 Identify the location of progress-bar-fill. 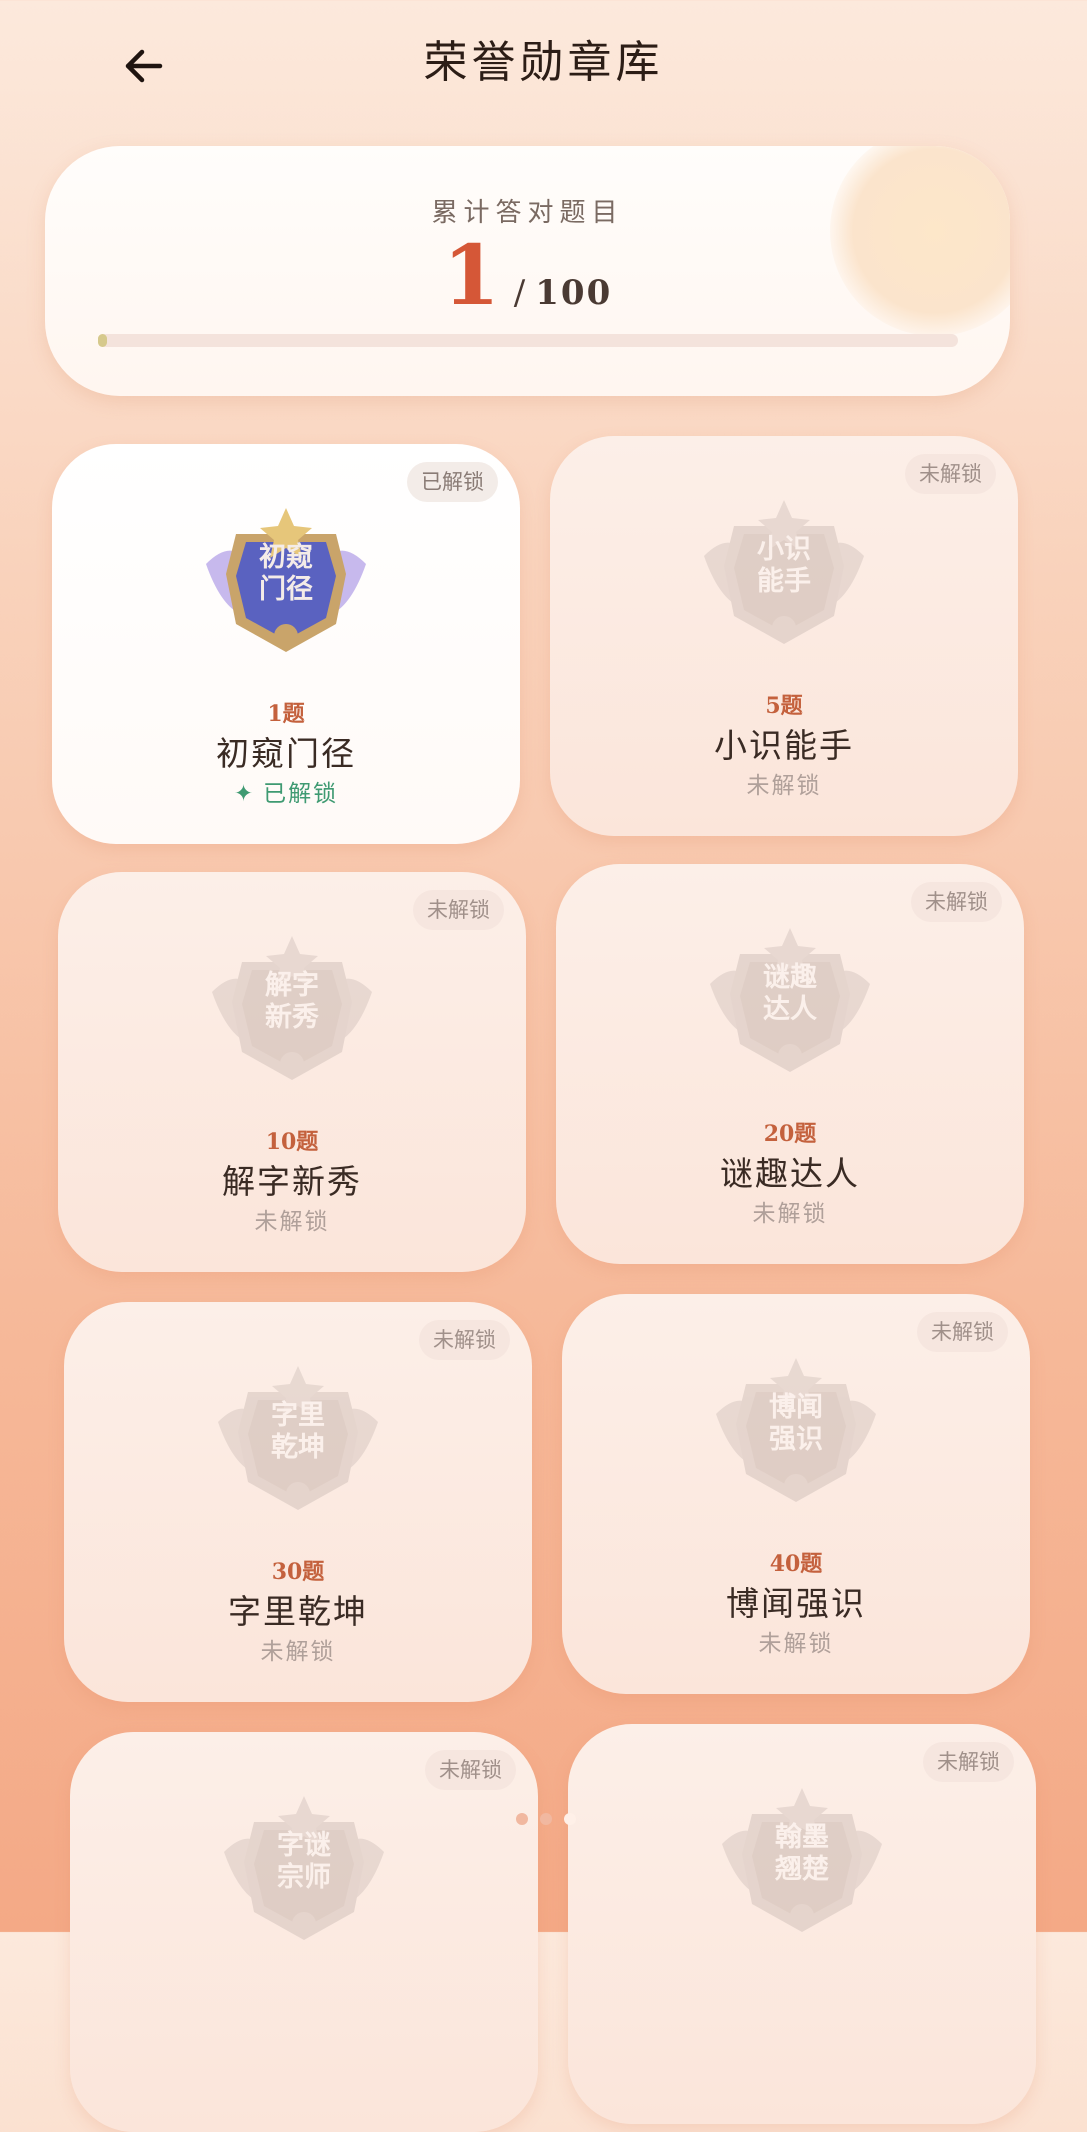
(102, 340).